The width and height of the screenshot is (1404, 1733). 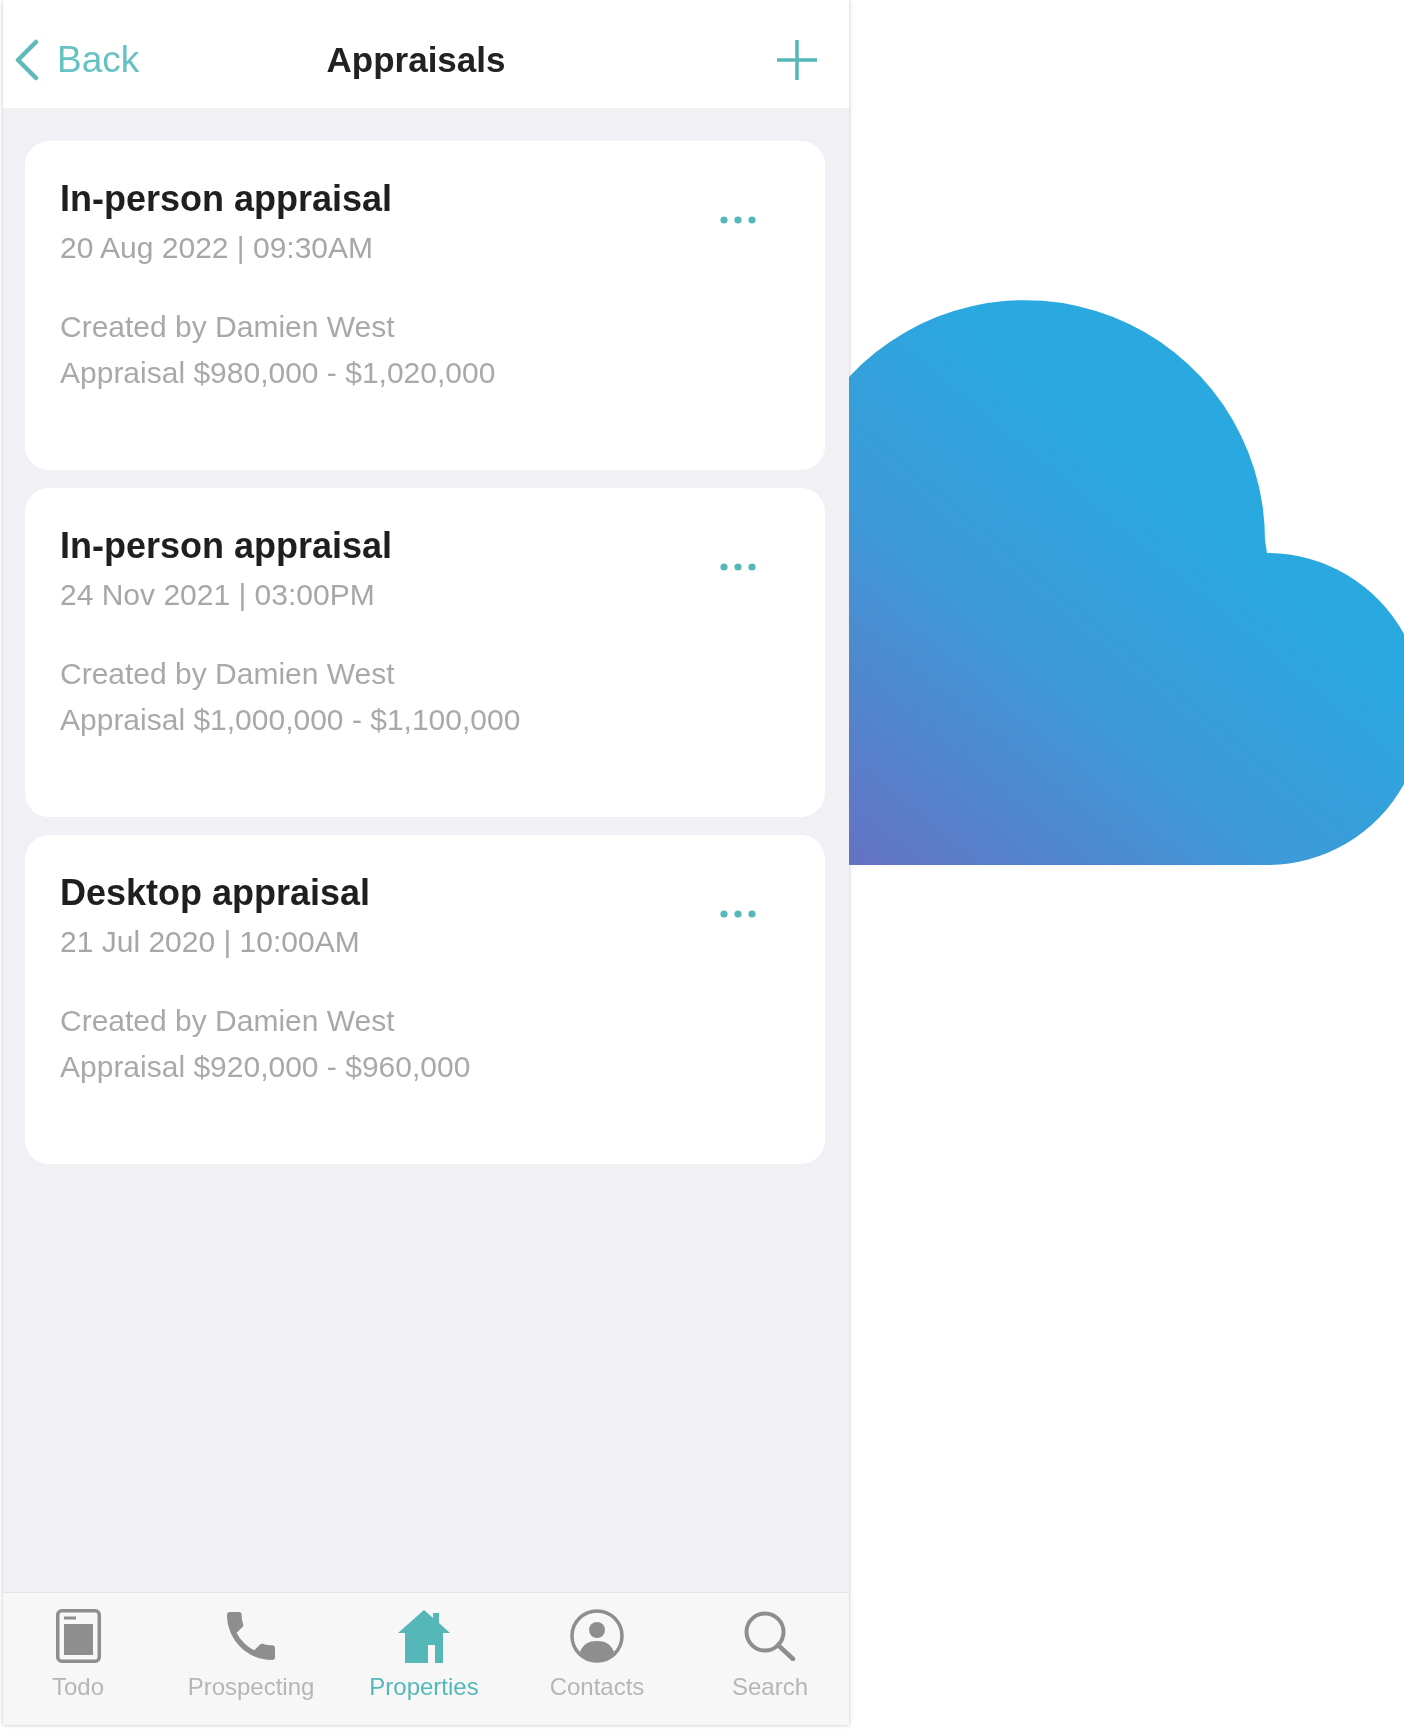 I want to click on page-title: Appraisals, so click(x=416, y=60).